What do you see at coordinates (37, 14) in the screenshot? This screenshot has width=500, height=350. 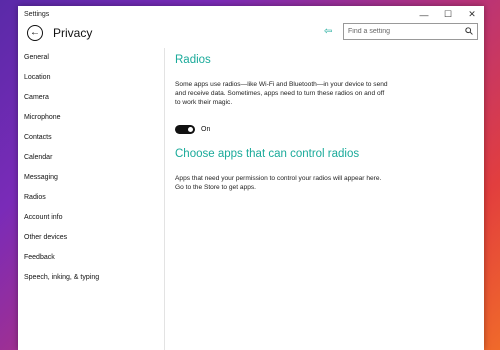 I see `window-title: Settings` at bounding box center [37, 14].